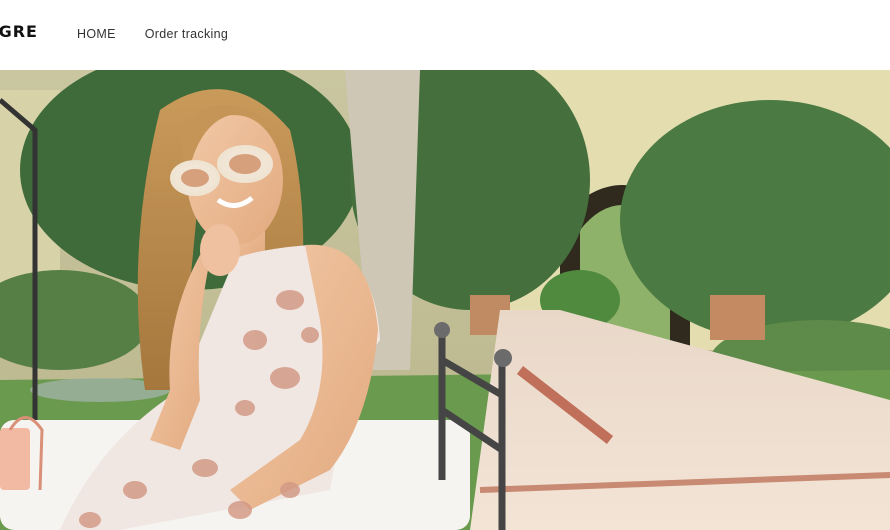  What do you see at coordinates (445, 35) in the screenshot?
I see `site-header: OGRE HOME Order tracking` at bounding box center [445, 35].